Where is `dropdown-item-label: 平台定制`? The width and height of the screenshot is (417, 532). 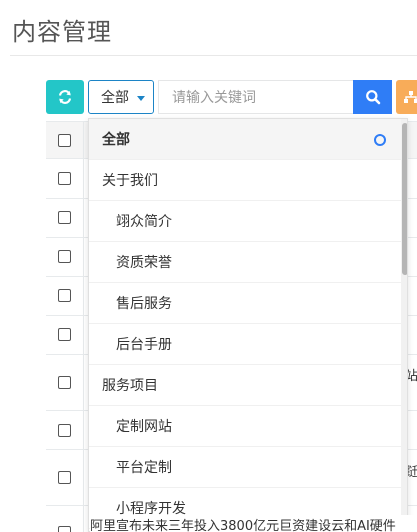 dropdown-item-label: 平台定制 is located at coordinates (144, 468).